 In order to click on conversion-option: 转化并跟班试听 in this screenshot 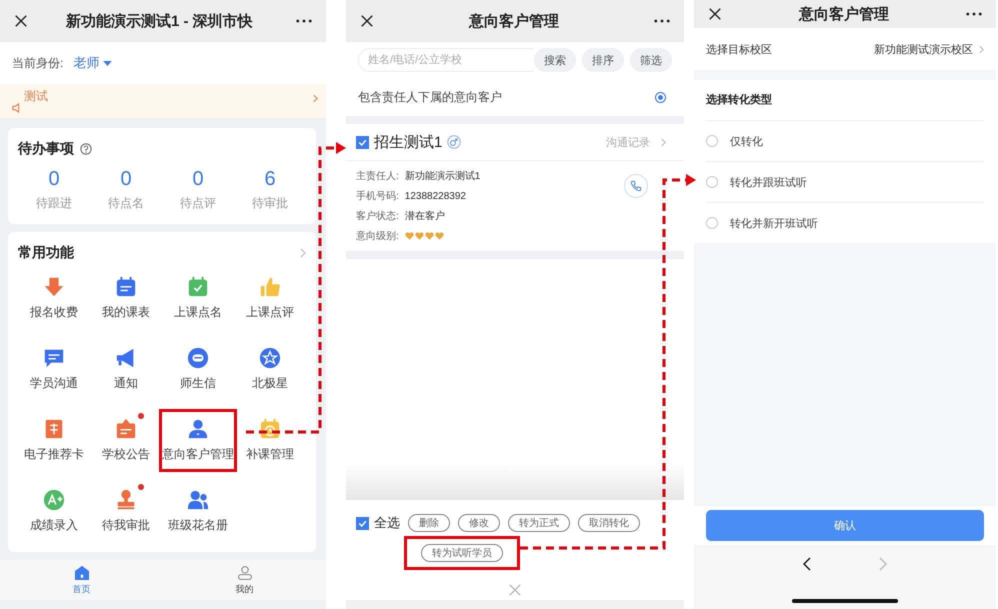, I will do `click(845, 182)`.